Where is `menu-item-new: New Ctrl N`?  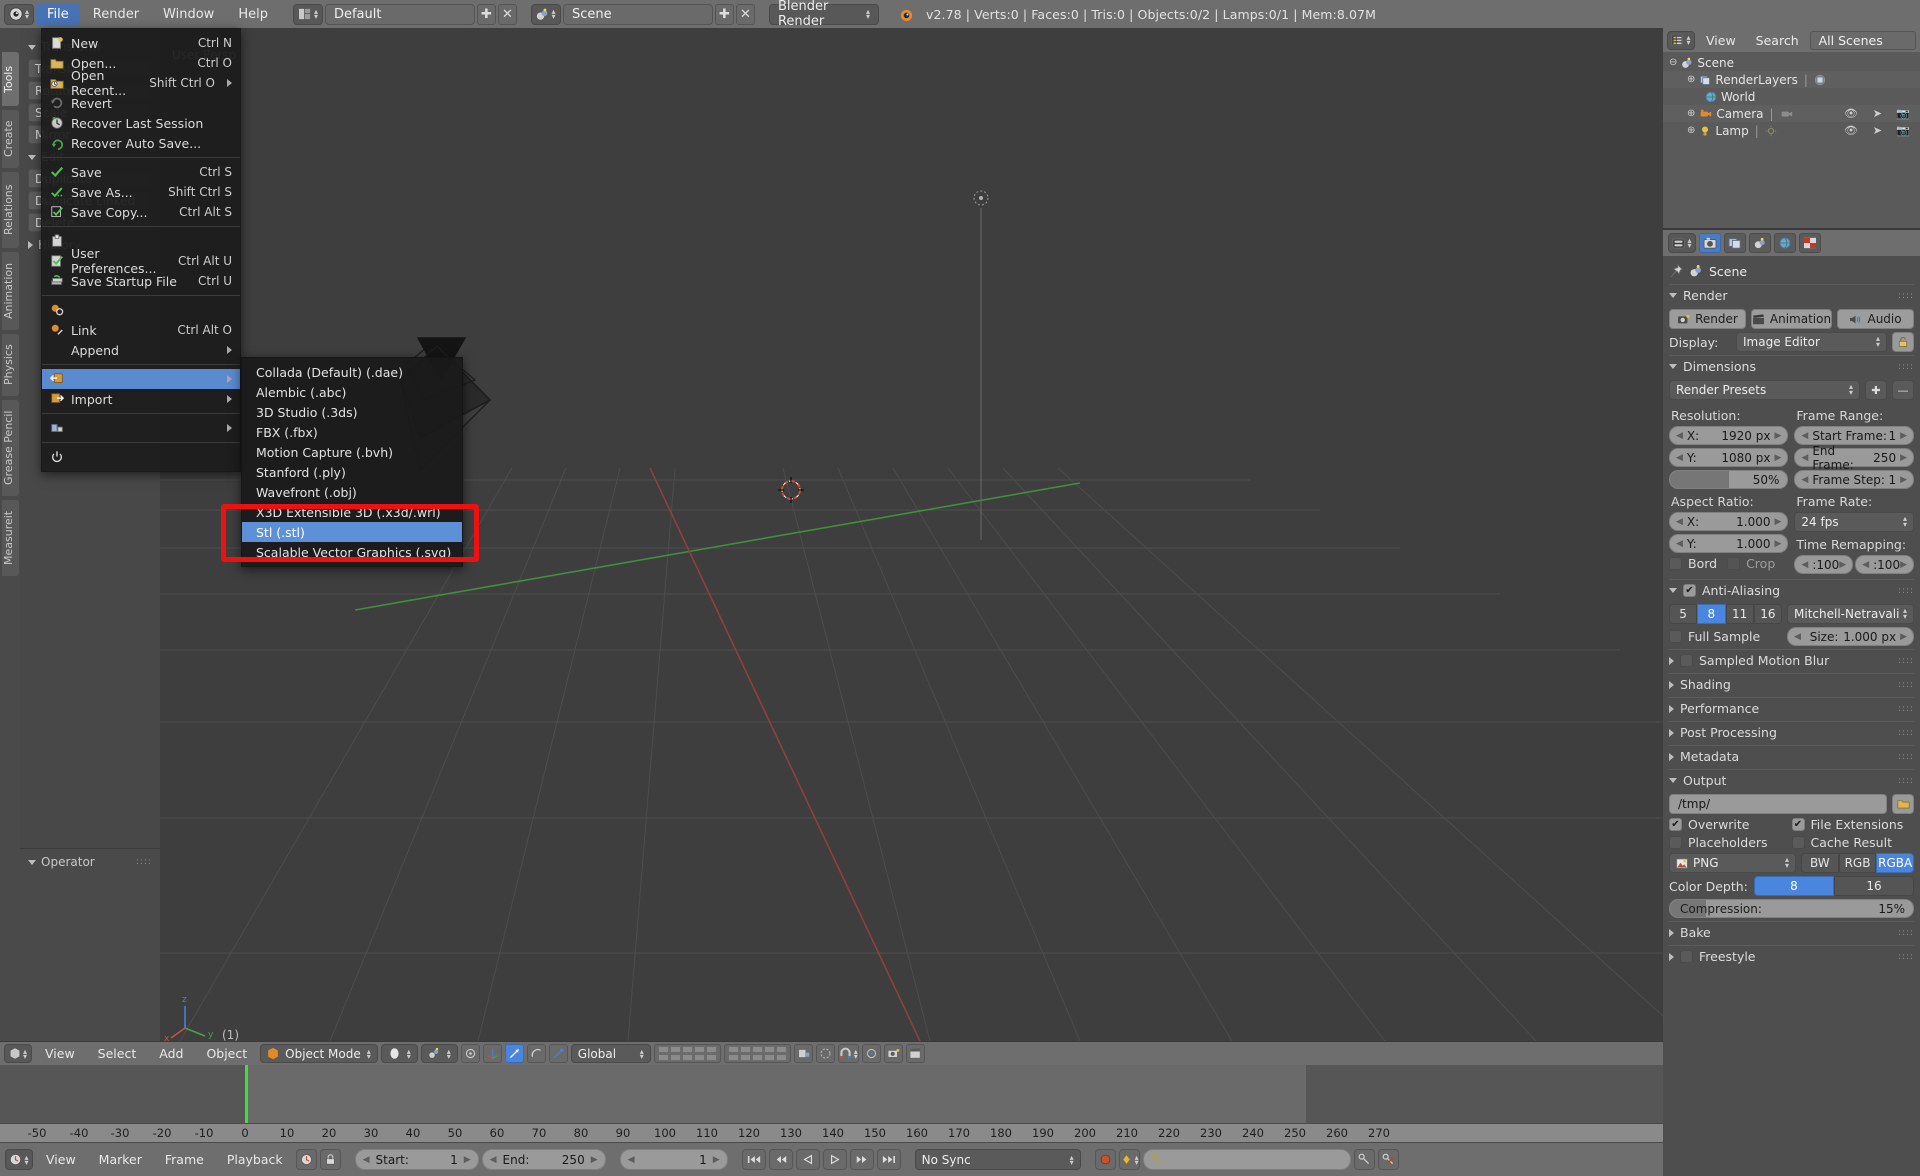 menu-item-new: New Ctrl N is located at coordinates (141, 43).